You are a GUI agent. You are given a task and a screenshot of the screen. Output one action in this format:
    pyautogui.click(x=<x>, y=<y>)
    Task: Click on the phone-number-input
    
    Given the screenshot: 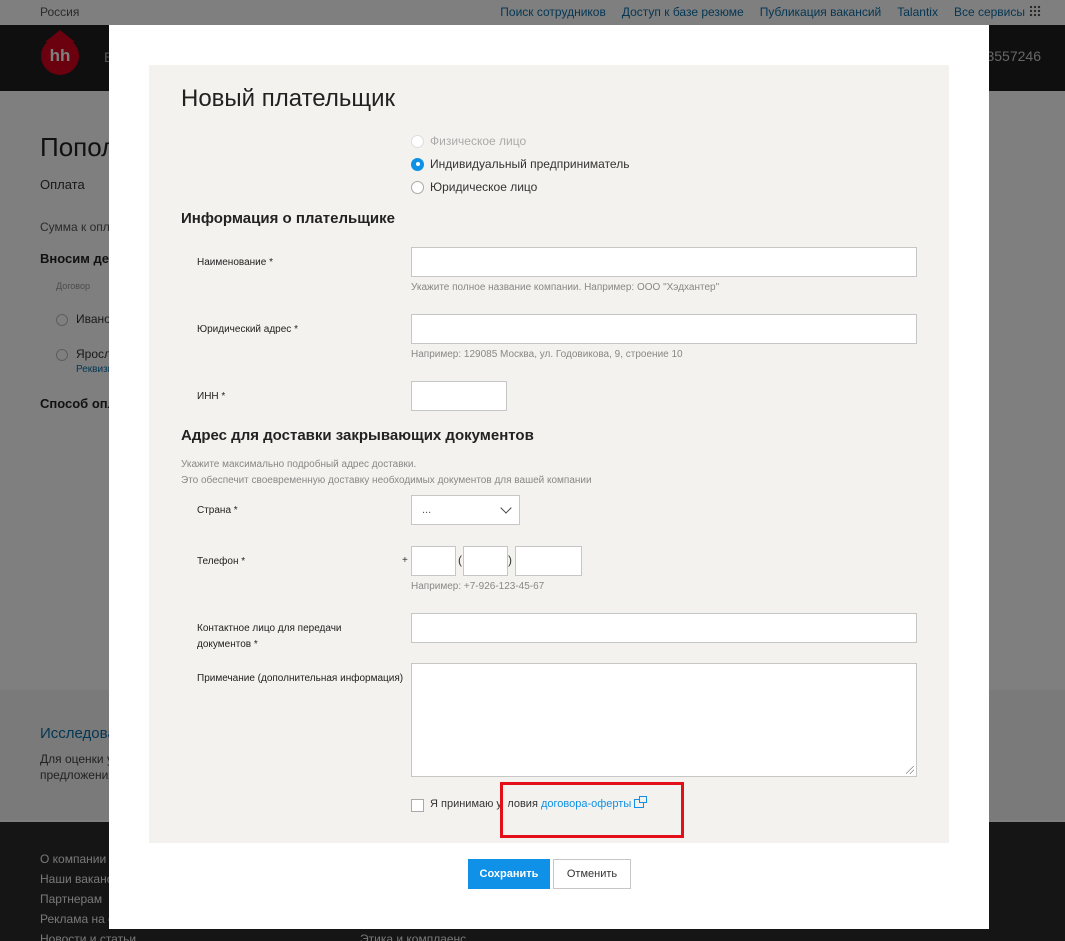 What is the action you would take?
    pyautogui.click(x=548, y=561)
    